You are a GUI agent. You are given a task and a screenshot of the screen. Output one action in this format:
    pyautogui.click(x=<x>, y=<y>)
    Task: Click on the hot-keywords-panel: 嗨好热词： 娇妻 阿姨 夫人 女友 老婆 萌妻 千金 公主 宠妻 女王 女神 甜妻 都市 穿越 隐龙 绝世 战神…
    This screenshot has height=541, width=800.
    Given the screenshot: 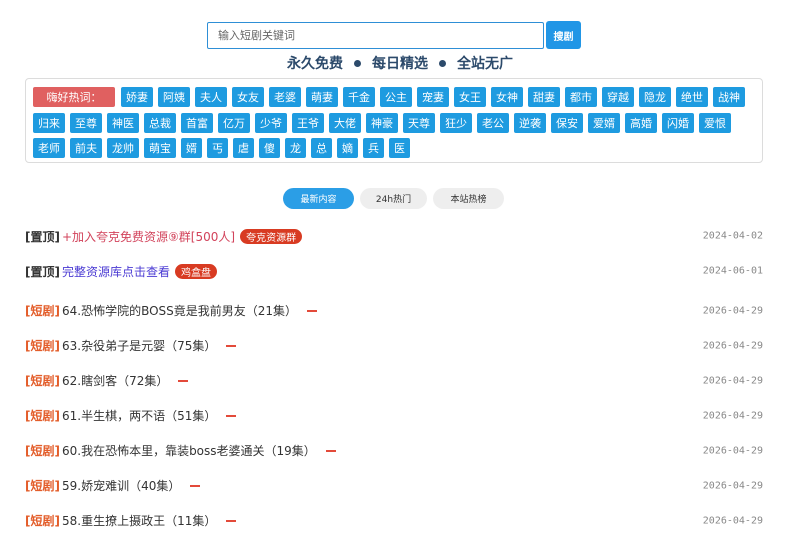 What is the action you would take?
    pyautogui.click(x=394, y=120)
    